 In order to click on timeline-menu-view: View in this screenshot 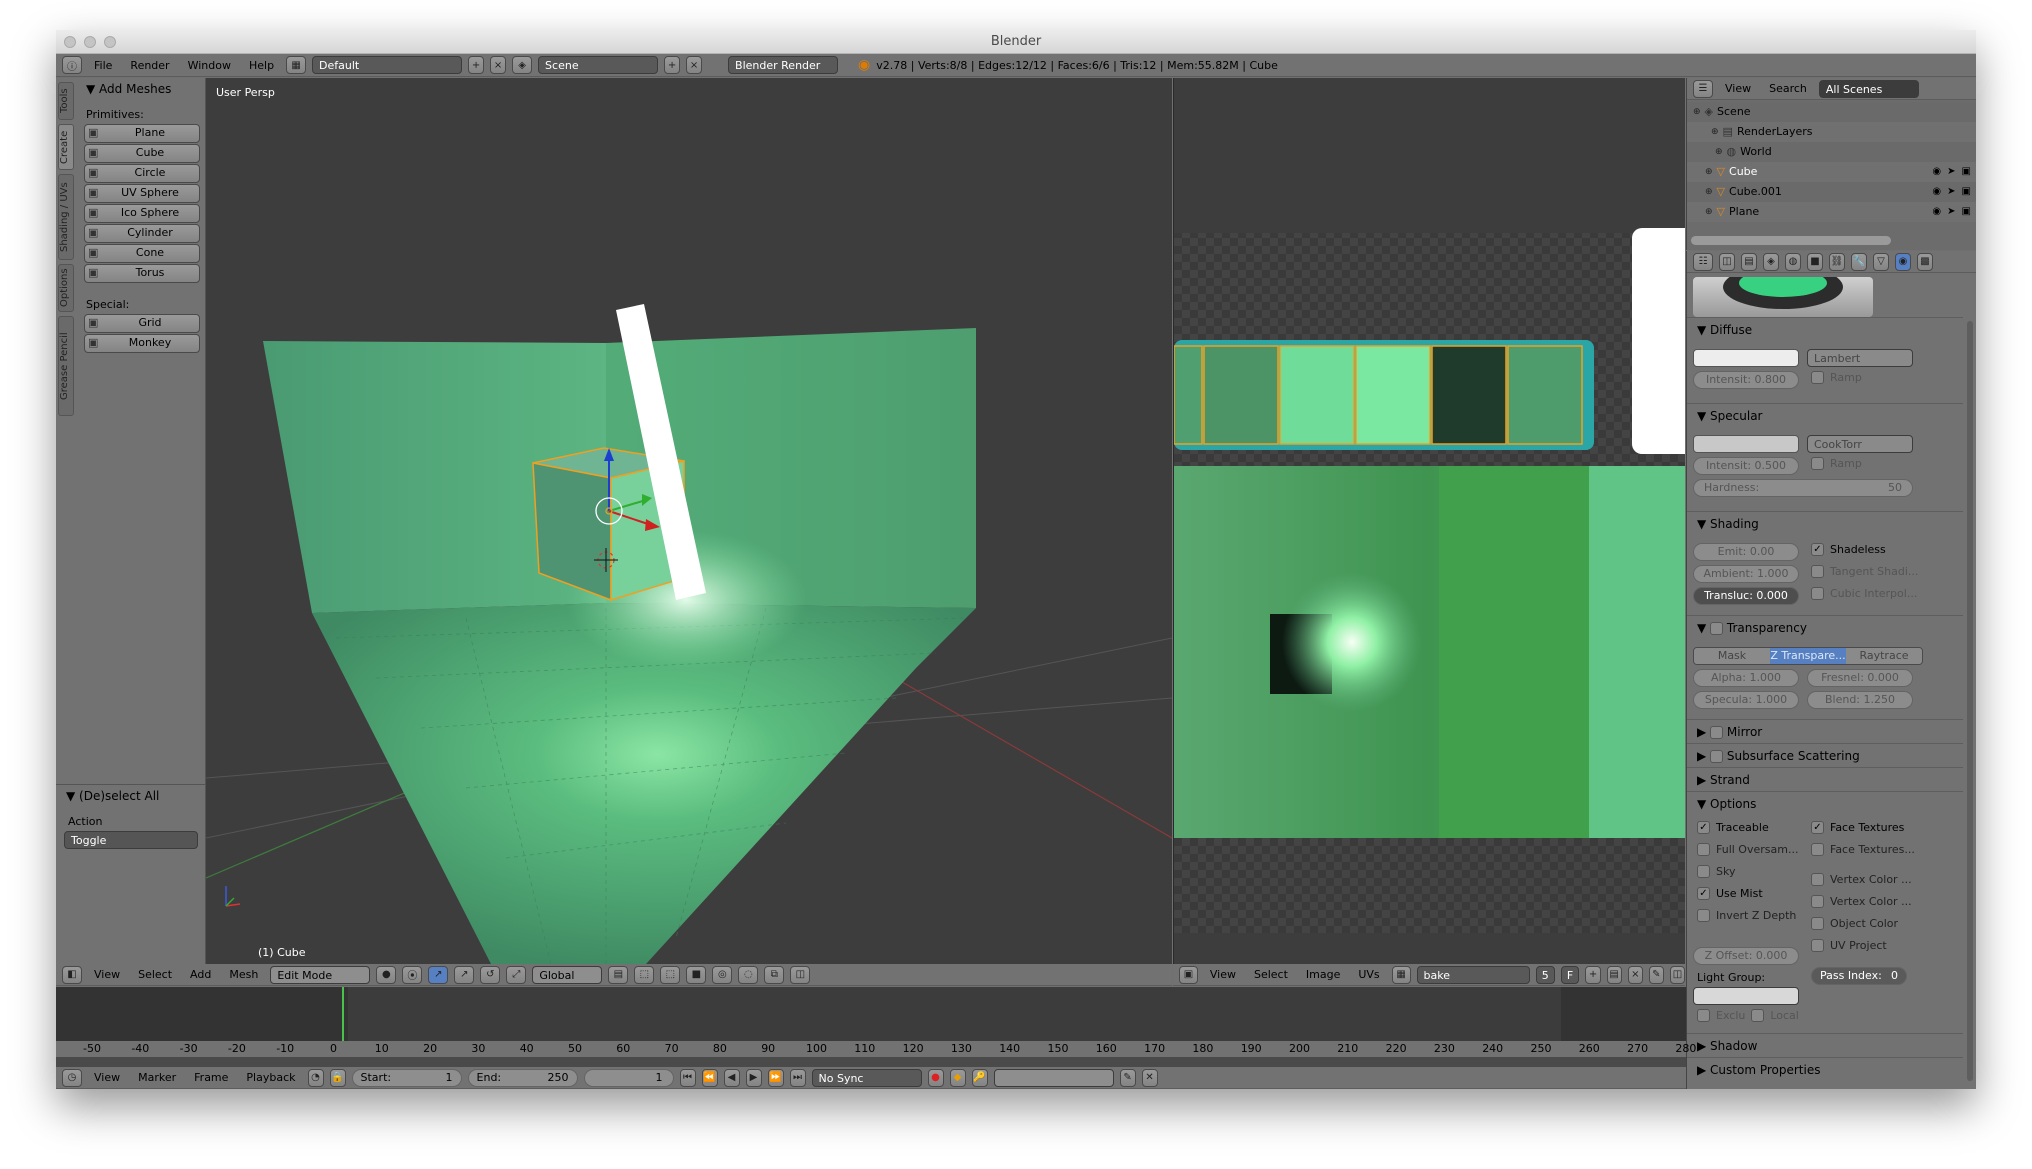, I will do `click(107, 1077)`.